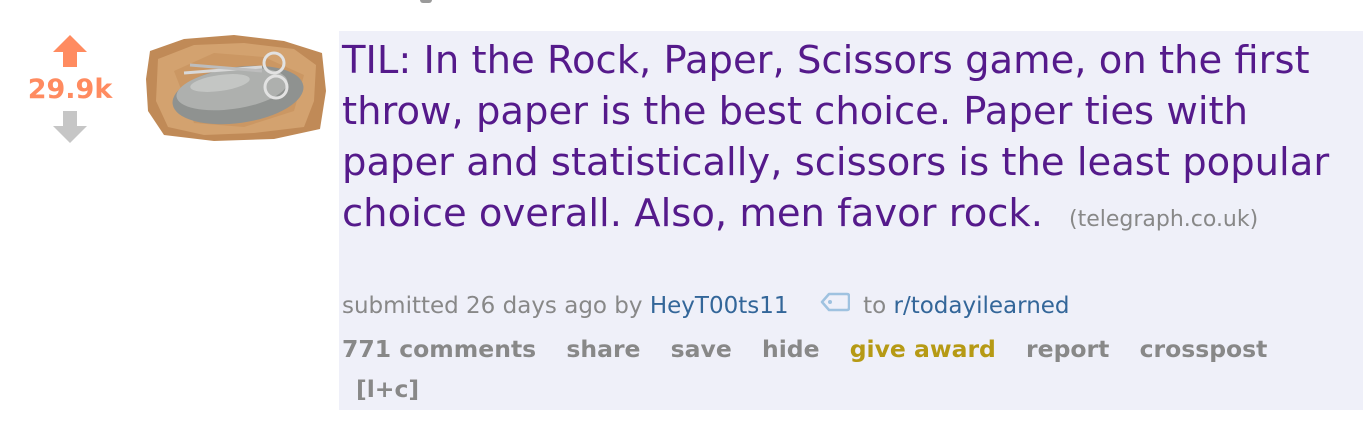 The image size is (1366, 422). Describe the element at coordinates (1067, 349) in the screenshot. I see `report-button: report` at that location.